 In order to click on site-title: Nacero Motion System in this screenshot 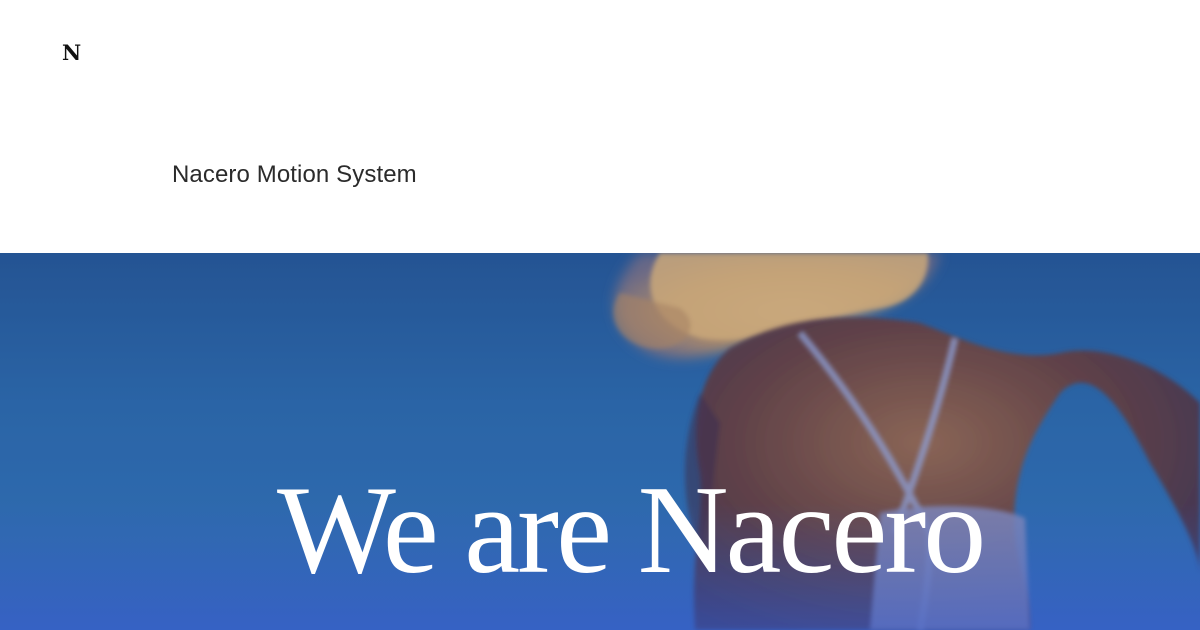, I will do `click(294, 174)`.